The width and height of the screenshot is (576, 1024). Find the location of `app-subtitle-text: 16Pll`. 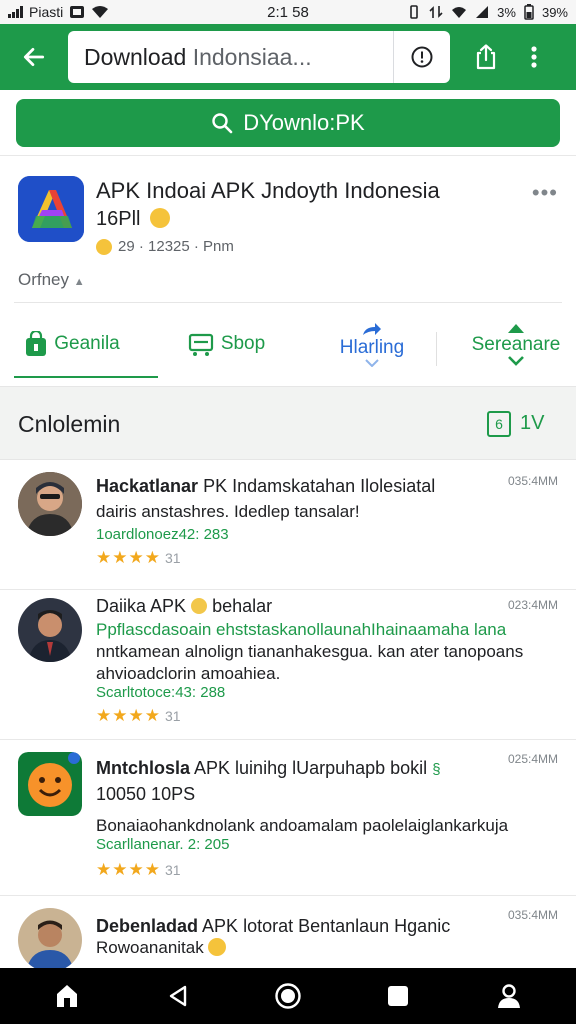

app-subtitle-text: 16Pll is located at coordinates (118, 219).